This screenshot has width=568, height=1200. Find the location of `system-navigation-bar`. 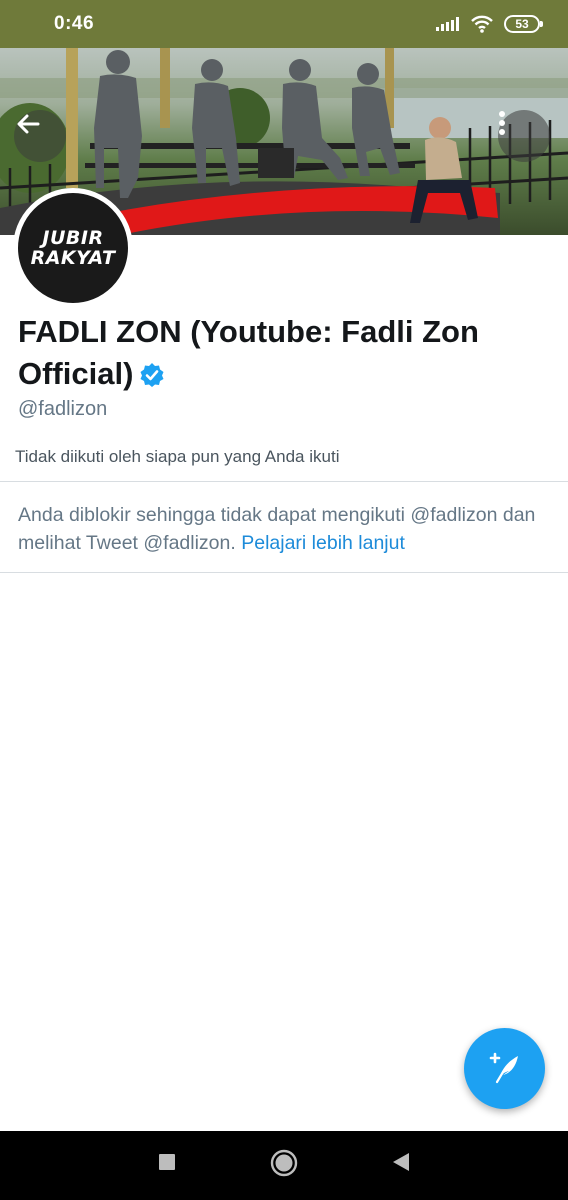

system-navigation-bar is located at coordinates (284, 1165).